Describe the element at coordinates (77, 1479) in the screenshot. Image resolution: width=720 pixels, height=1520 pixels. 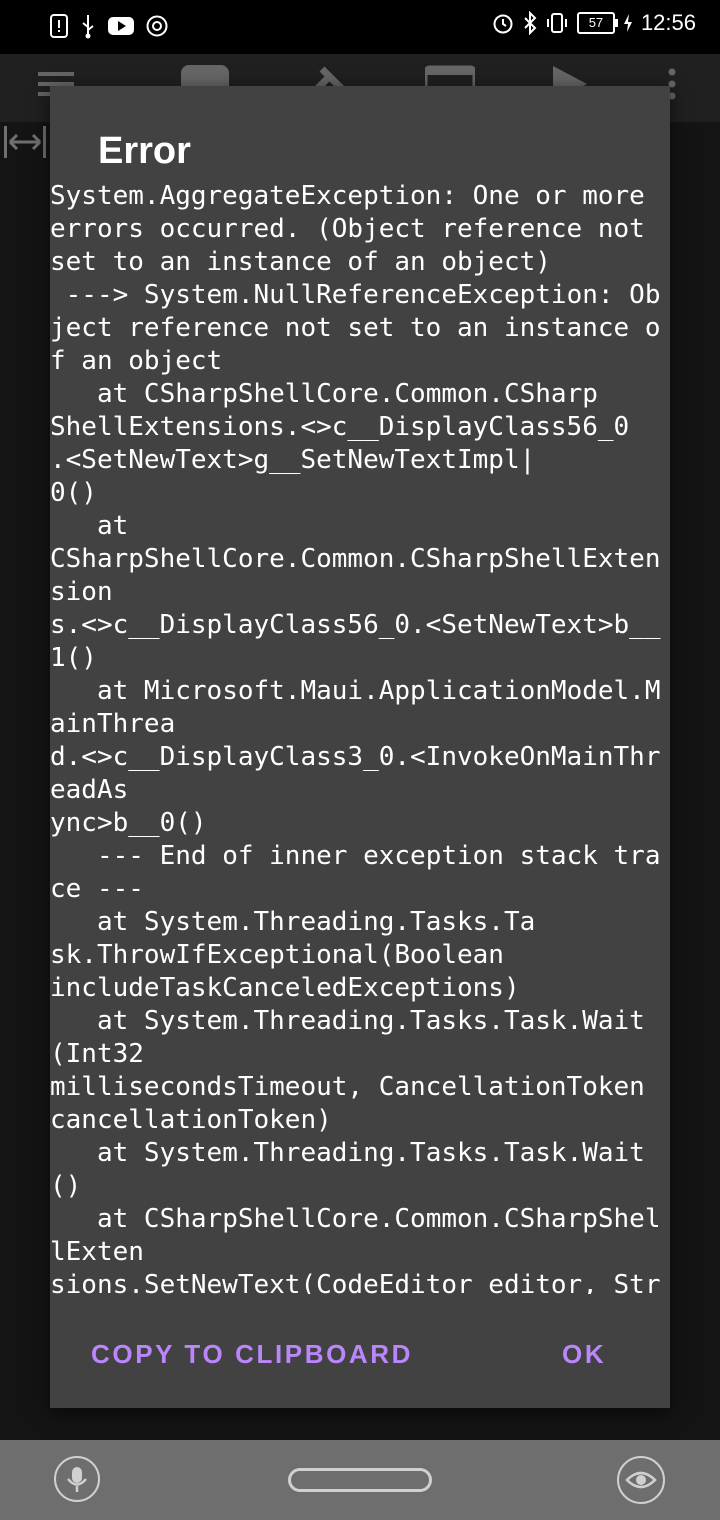
I see `microphone-icon` at that location.